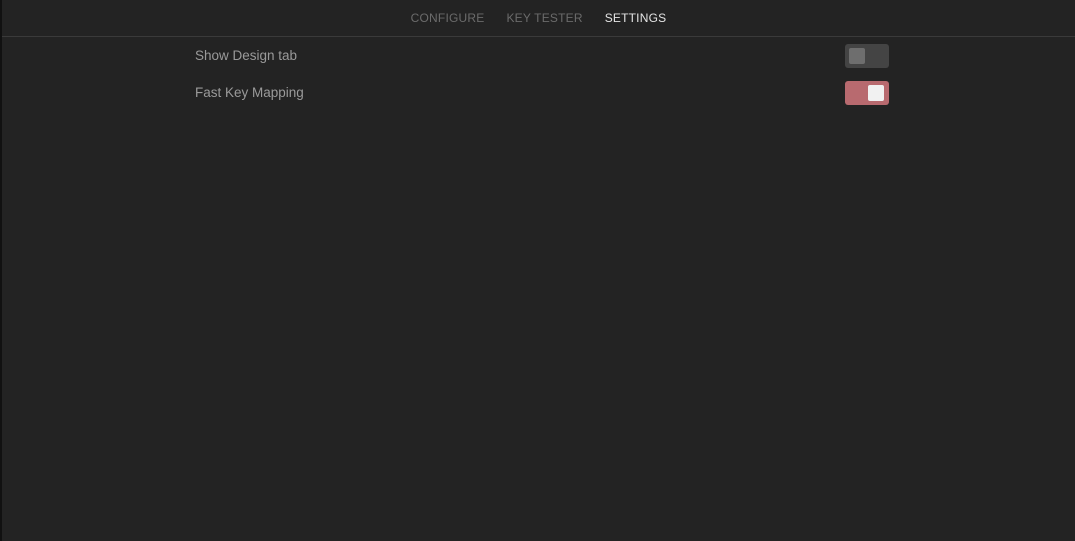  Describe the element at coordinates (867, 92) in the screenshot. I see `fast-key-mapping-toggle` at that location.